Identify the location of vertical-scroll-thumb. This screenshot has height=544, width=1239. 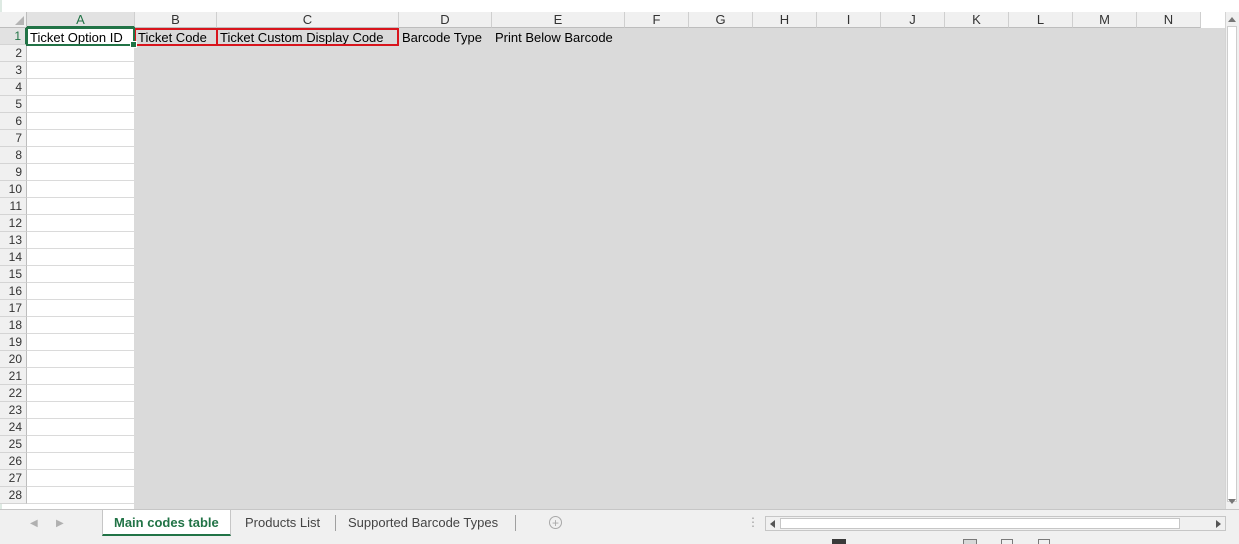
(1232, 264).